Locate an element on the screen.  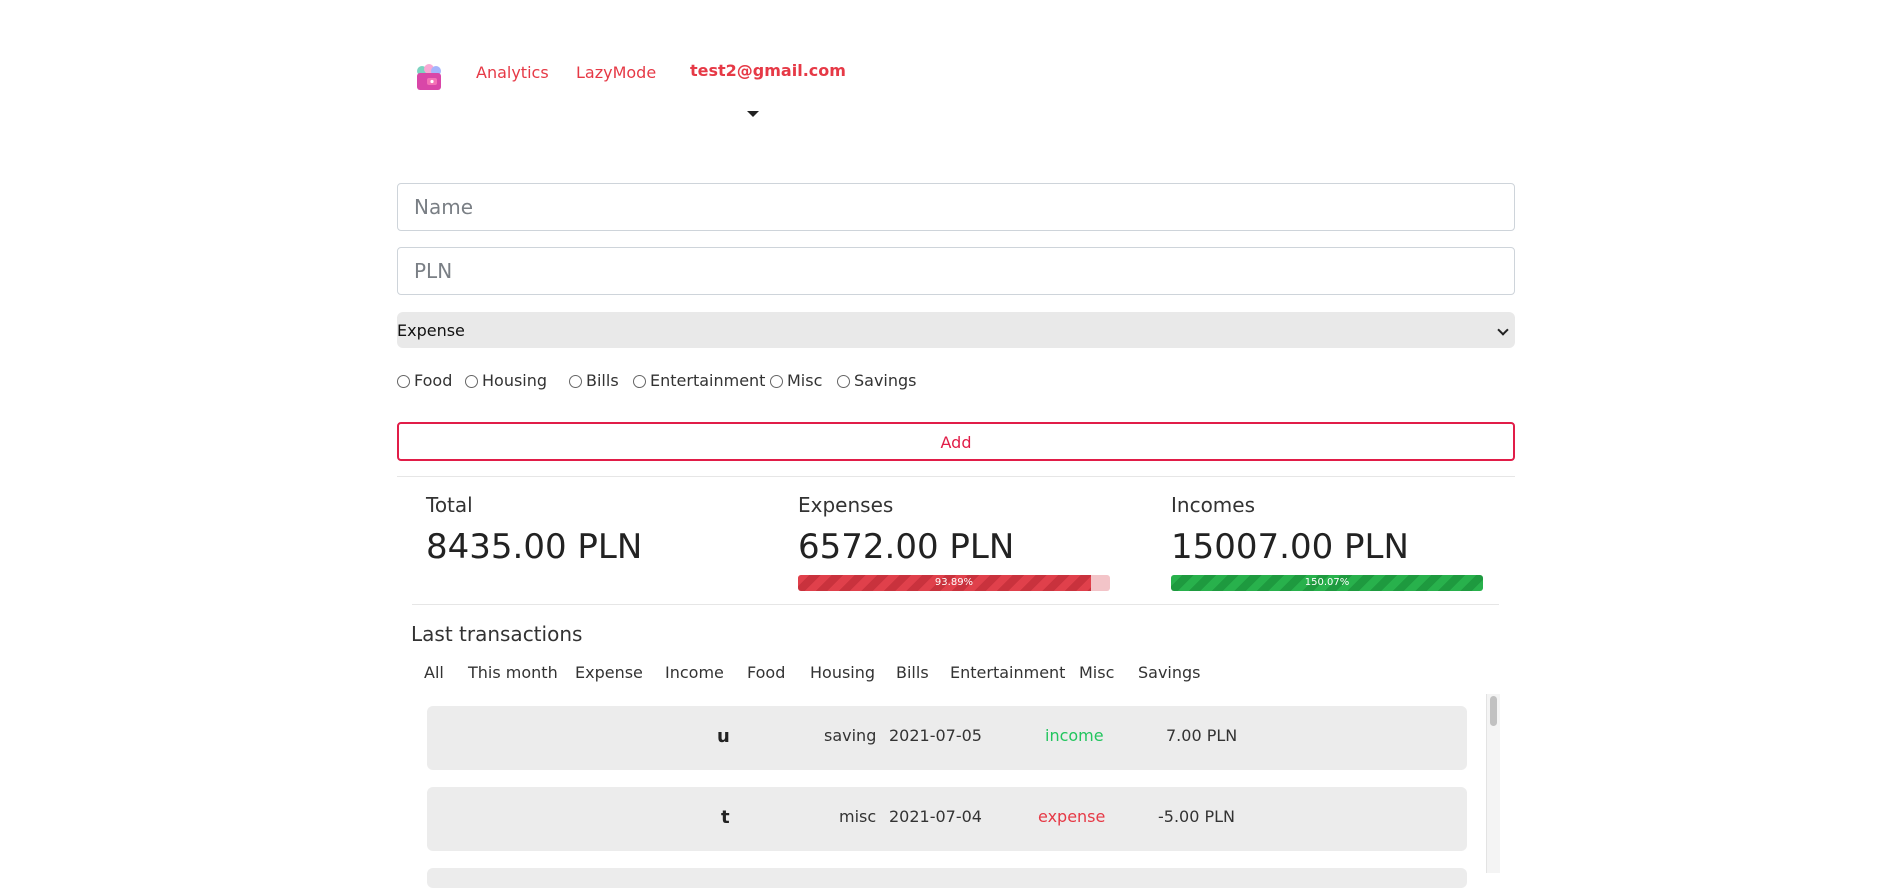
wallet-logo-icon is located at coordinates (429, 78).